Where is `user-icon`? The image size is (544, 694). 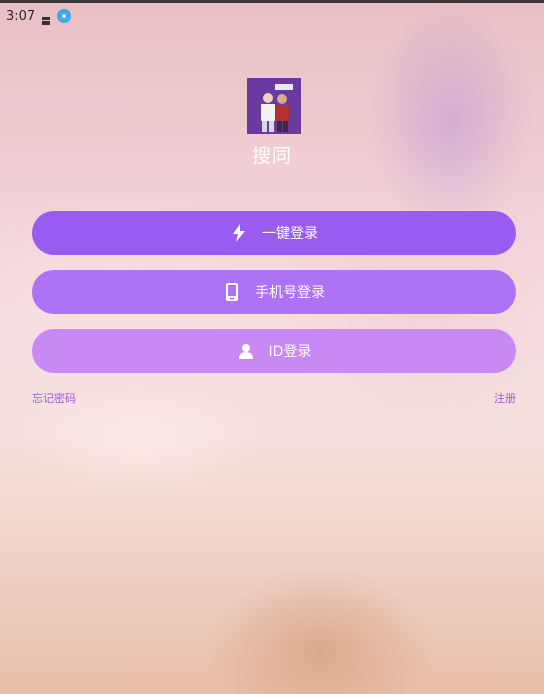 user-icon is located at coordinates (246, 351).